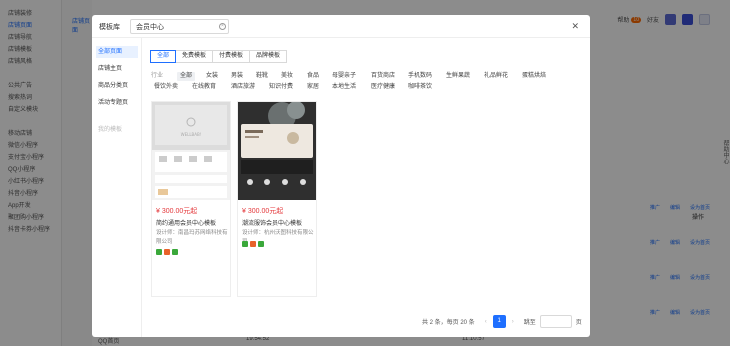  I want to click on nav-my-templates: 我的模板, so click(117, 130).